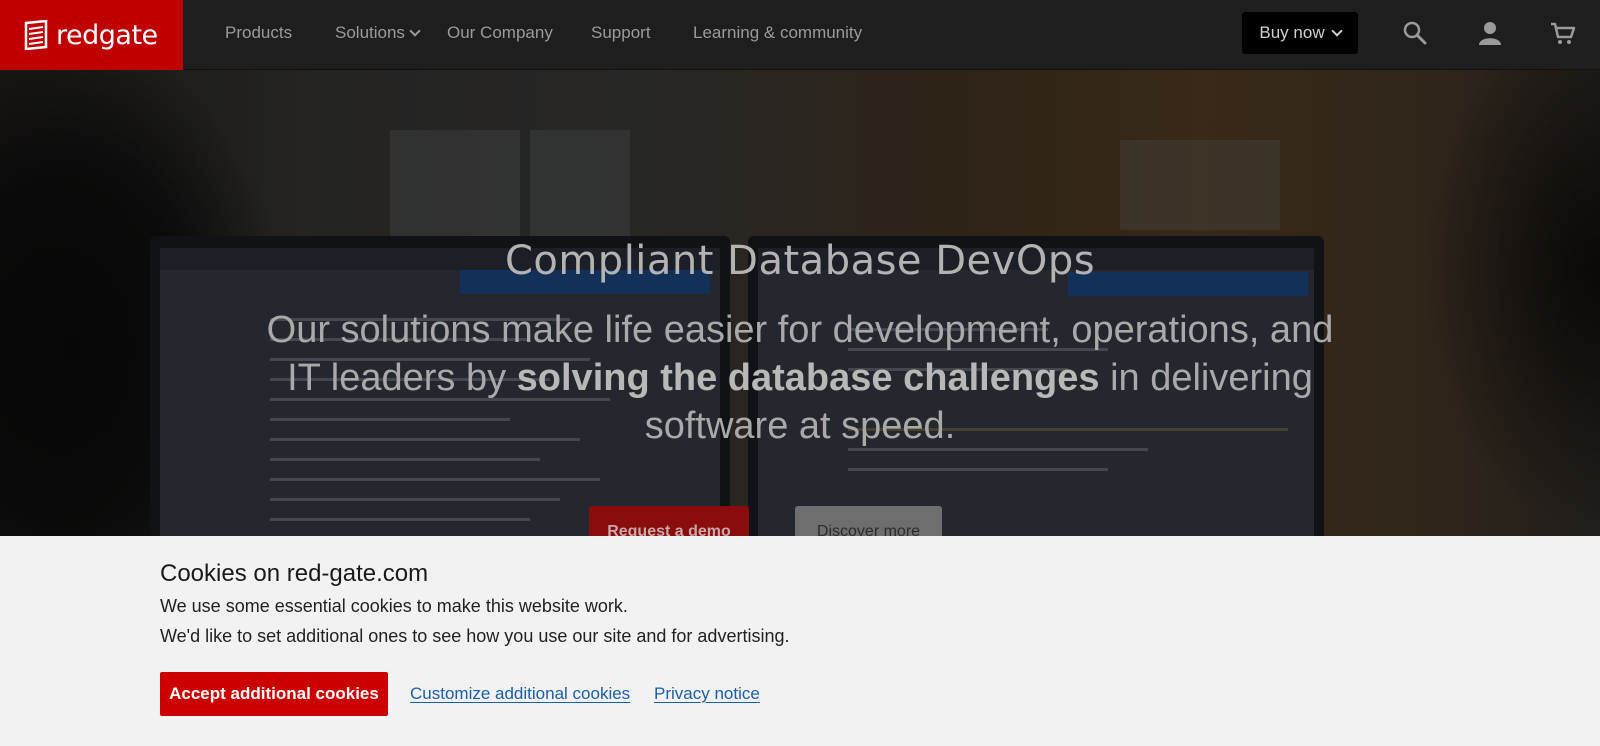 The image size is (1600, 746). Describe the element at coordinates (1415, 33) in the screenshot. I see `search-icon` at that location.